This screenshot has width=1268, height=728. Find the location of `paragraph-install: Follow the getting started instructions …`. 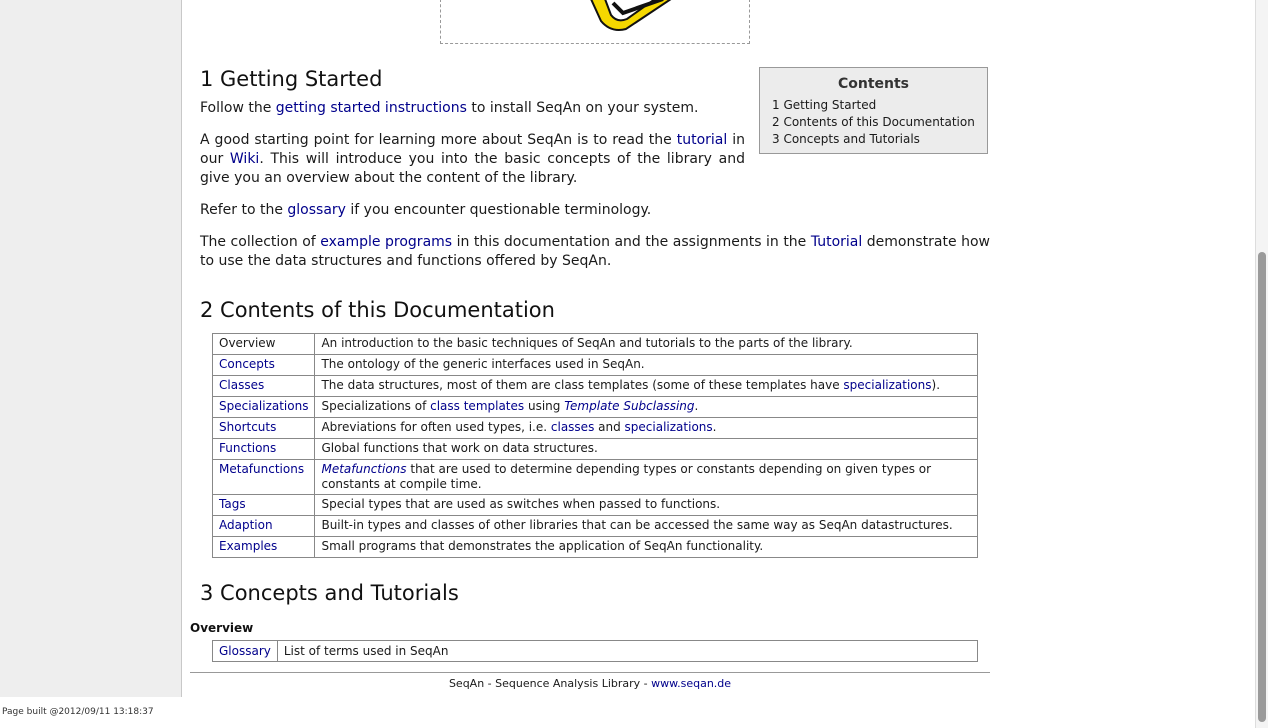

paragraph-install: Follow the getting started instructions … is located at coordinates (449, 108).